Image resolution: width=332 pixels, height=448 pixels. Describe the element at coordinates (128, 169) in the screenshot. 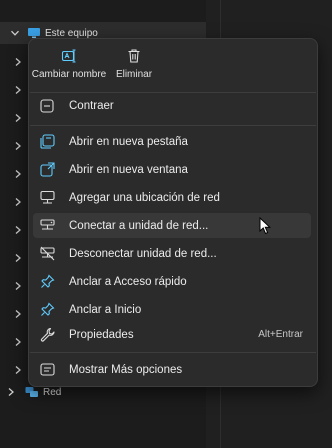

I see `menu-item-label: Abrir en nueva ventana` at that location.